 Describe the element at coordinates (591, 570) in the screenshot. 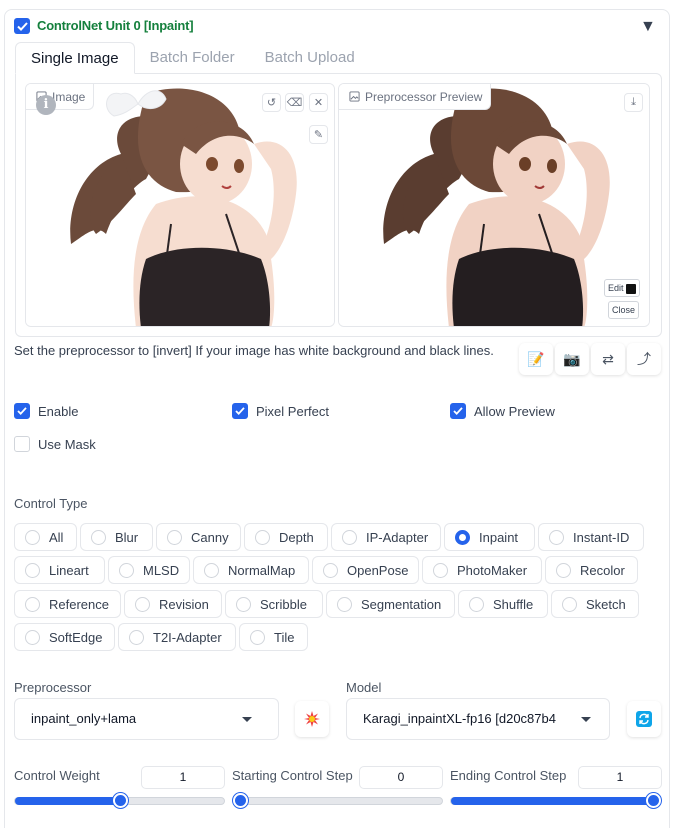

I see `control-type-recolor: Recolor` at that location.